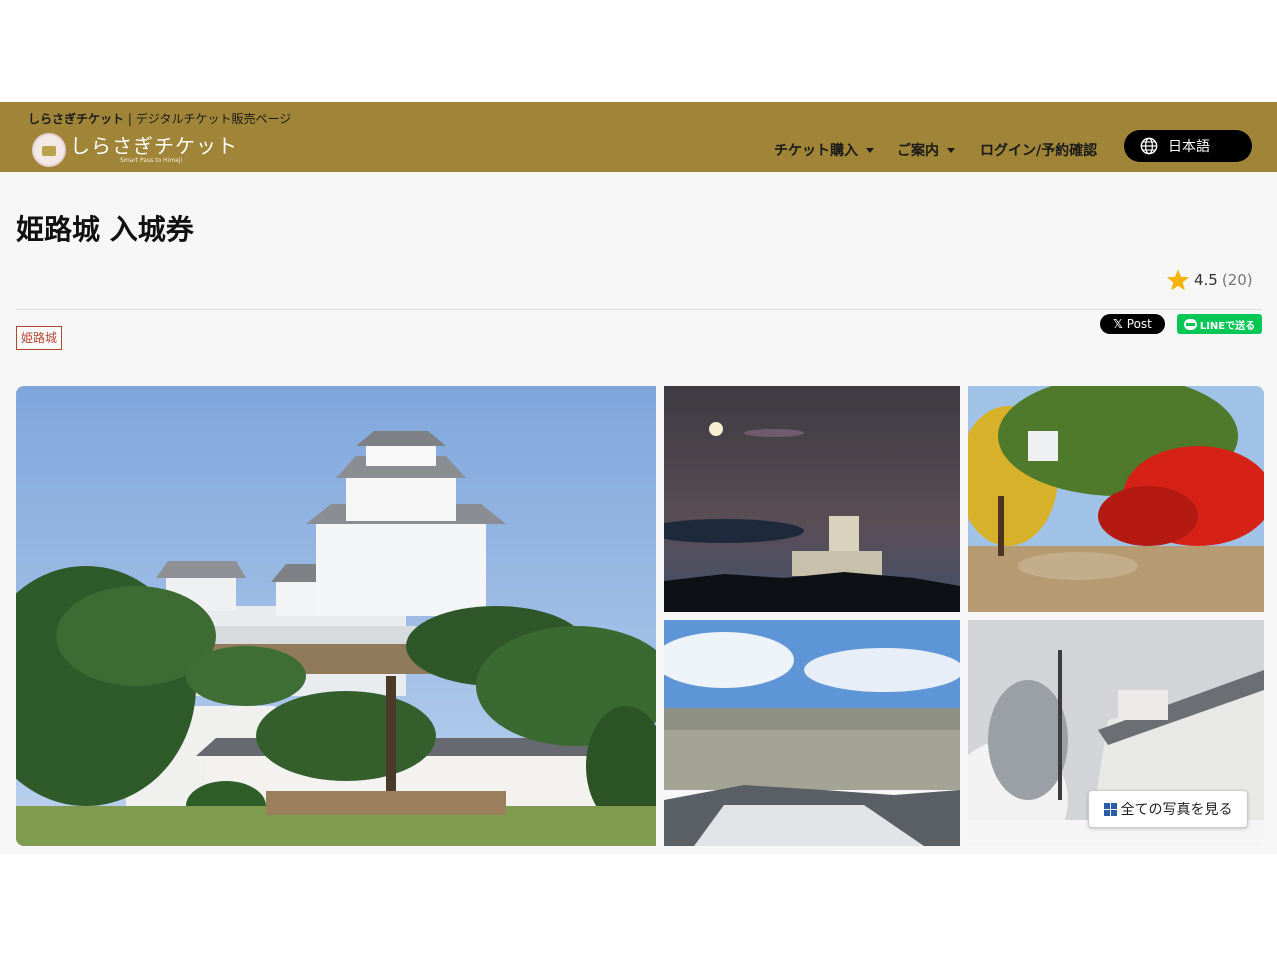  I want to click on castle-dusk-image, so click(812, 499).